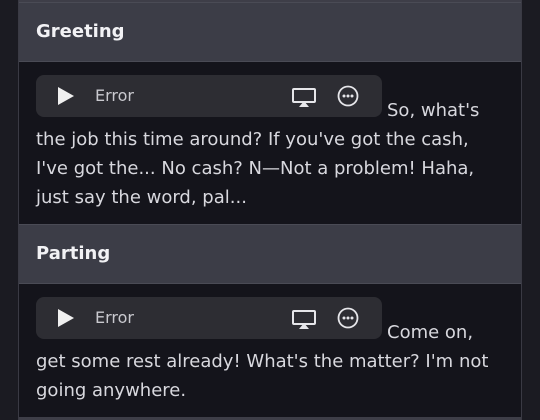 Image resolution: width=540 pixels, height=420 pixels. I want to click on section-title: Greeting, so click(80, 31).